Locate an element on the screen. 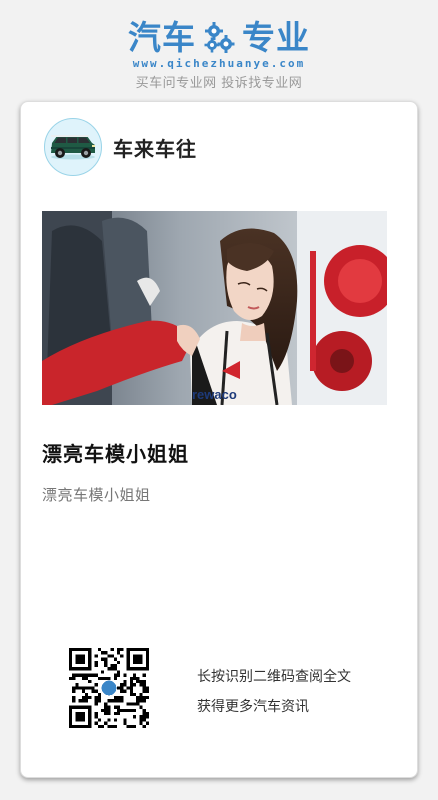 The image size is (438, 800). qr-code is located at coordinates (109, 688).